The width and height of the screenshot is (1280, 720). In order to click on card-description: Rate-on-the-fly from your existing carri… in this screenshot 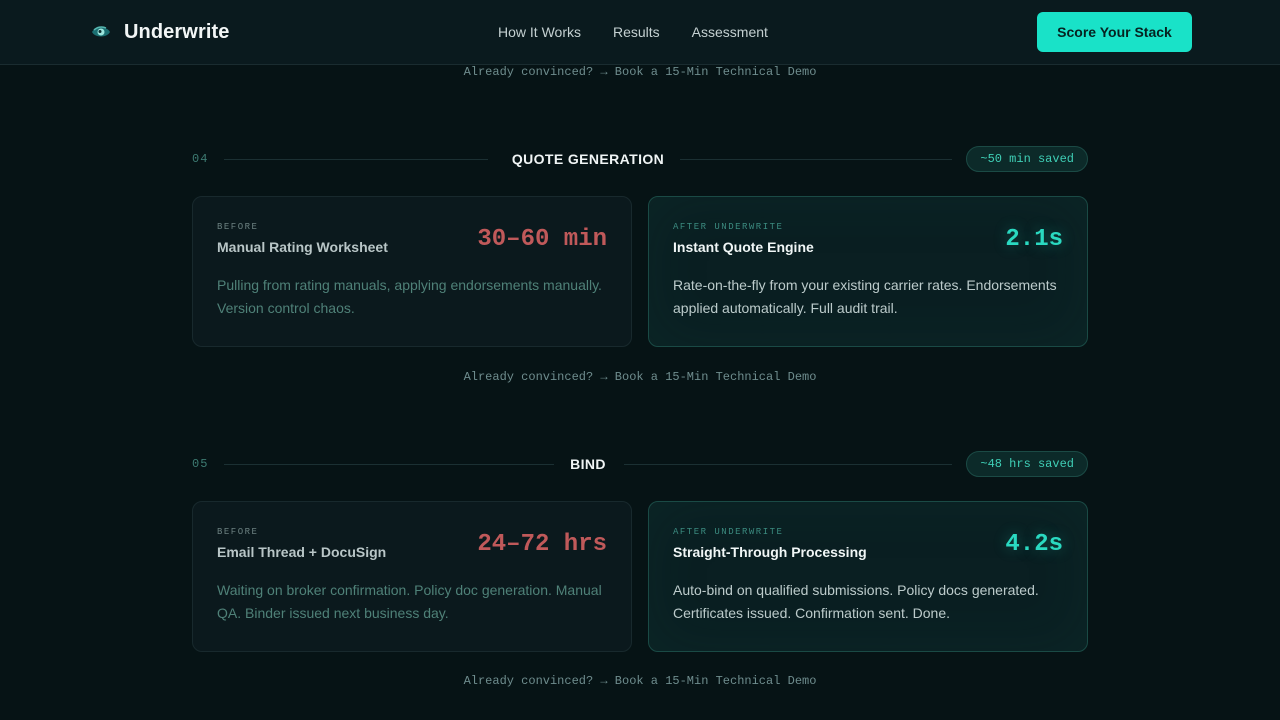, I will do `click(865, 296)`.